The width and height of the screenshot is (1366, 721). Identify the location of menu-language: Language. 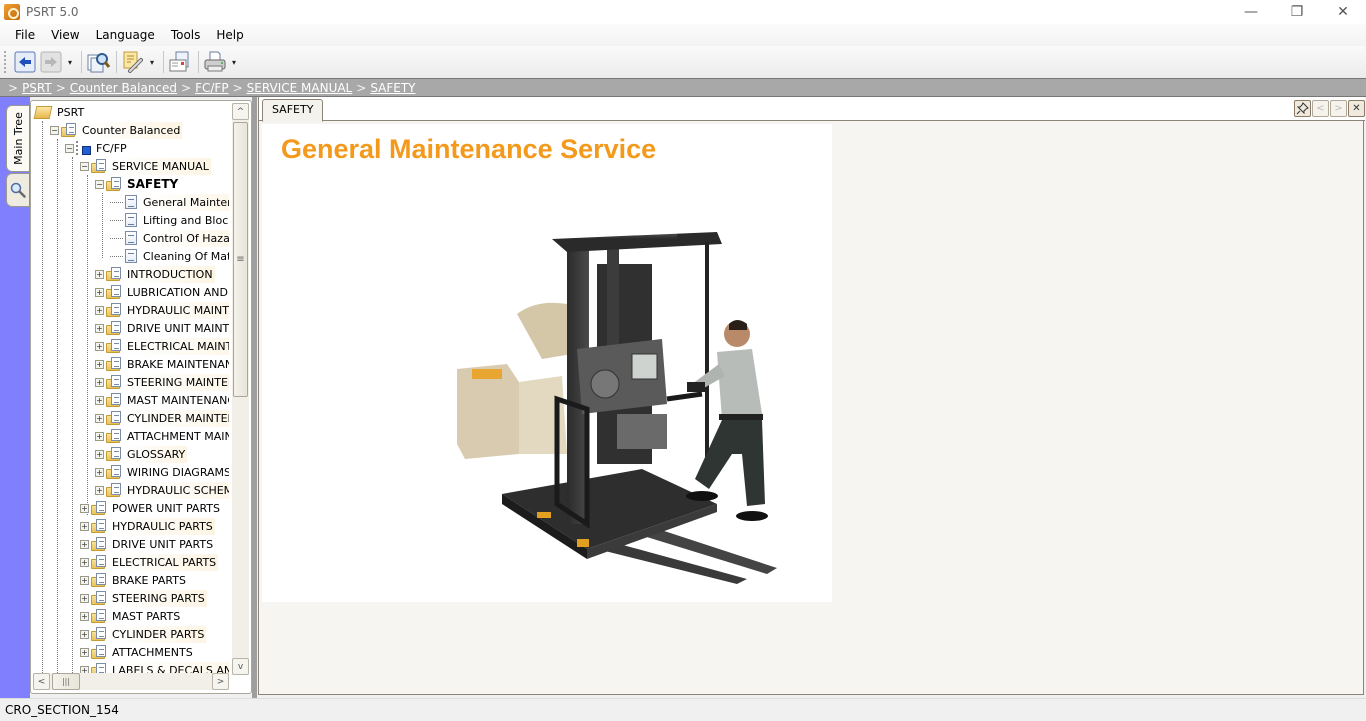
(125, 35).